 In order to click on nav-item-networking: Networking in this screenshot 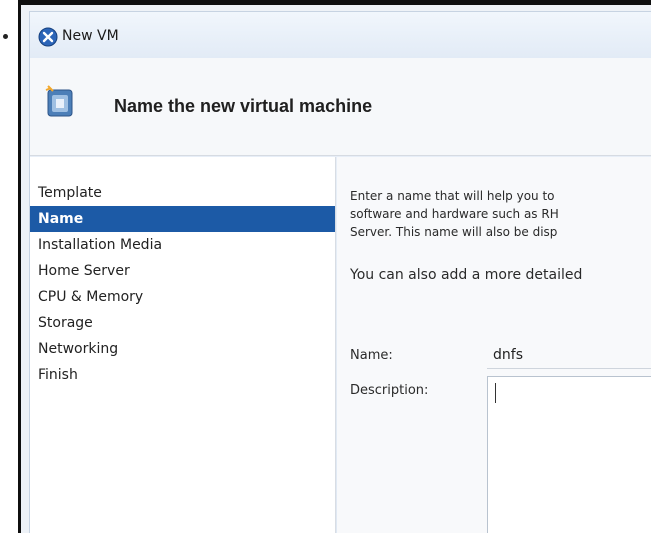, I will do `click(182, 349)`.